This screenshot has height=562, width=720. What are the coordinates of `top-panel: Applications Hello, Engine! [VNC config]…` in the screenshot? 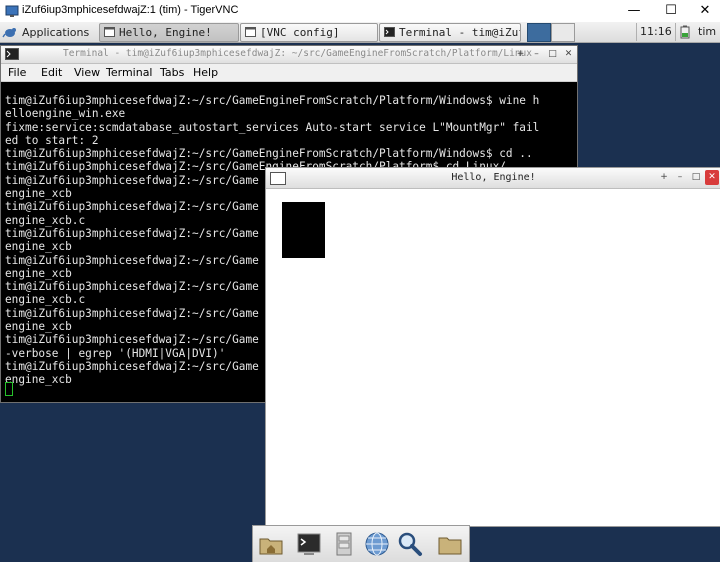 It's located at (360, 32).